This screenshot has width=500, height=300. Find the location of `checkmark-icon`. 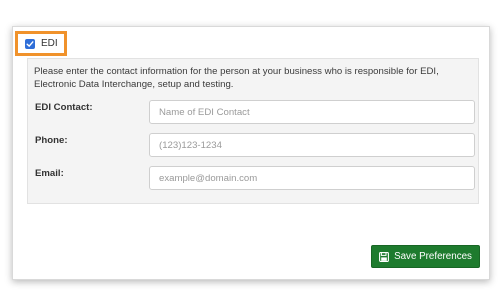

checkmark-icon is located at coordinates (30, 43).